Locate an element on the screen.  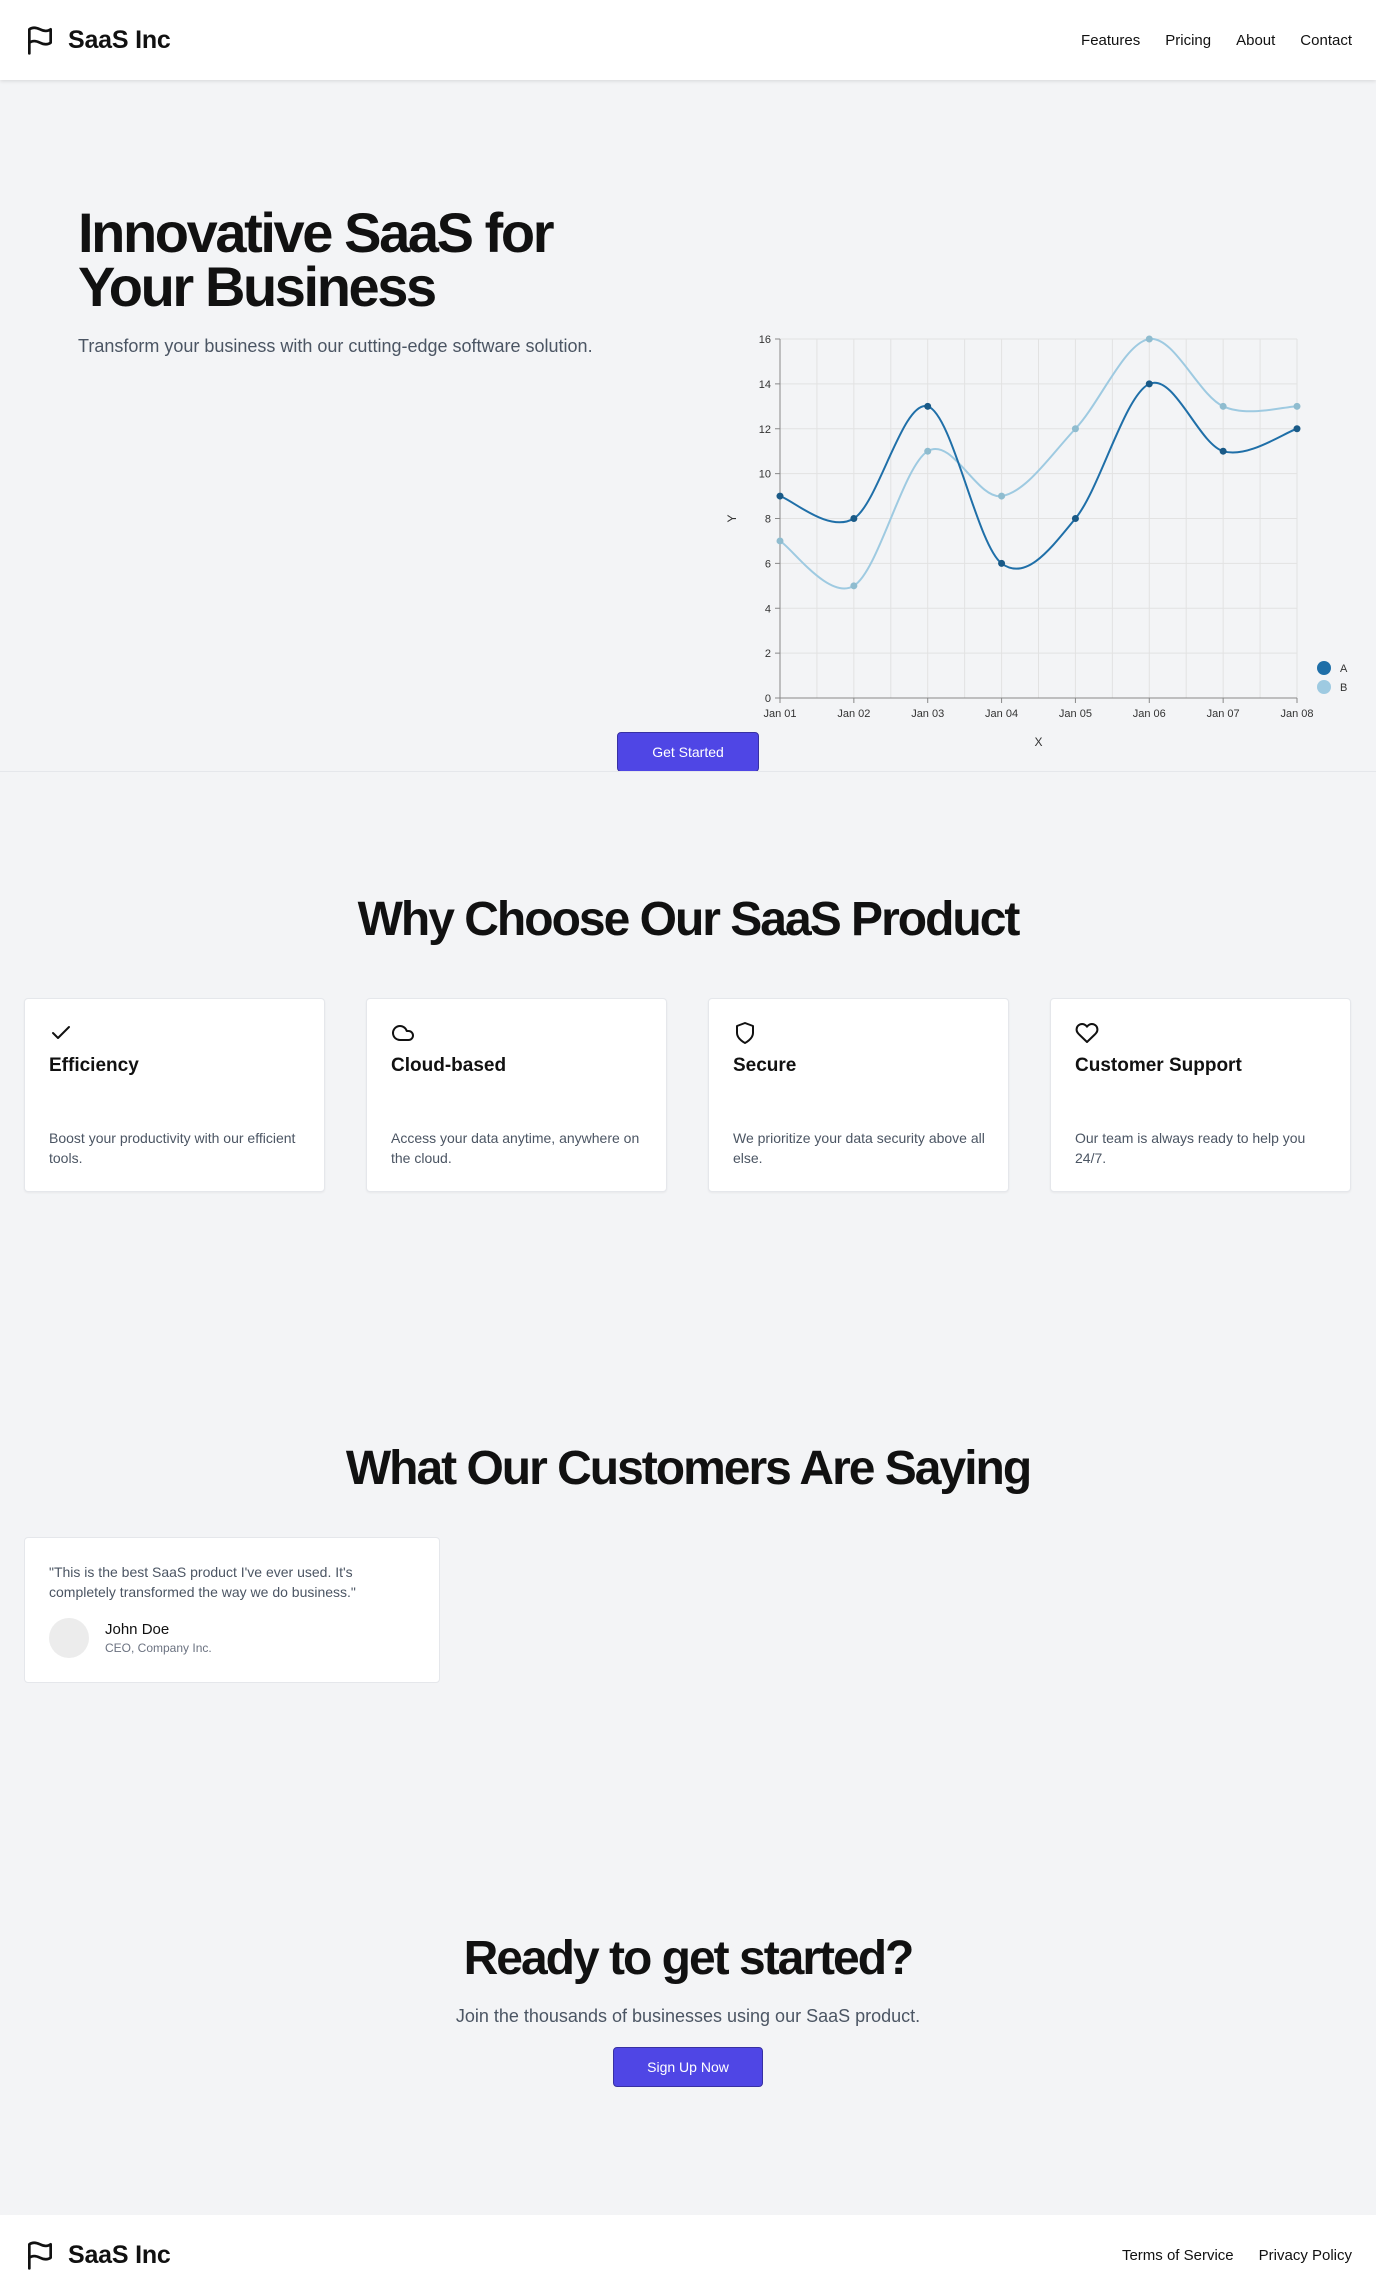
nav-link-about: About is located at coordinates (1255, 40).